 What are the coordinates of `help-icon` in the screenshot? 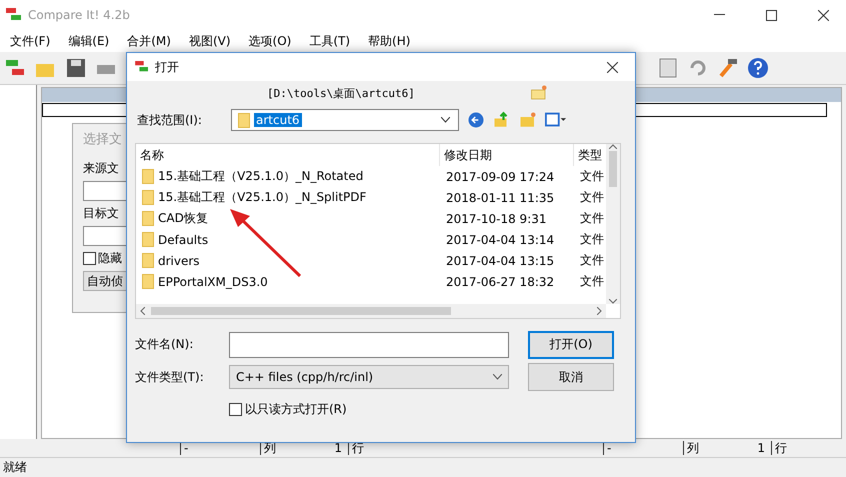 It's located at (758, 68).